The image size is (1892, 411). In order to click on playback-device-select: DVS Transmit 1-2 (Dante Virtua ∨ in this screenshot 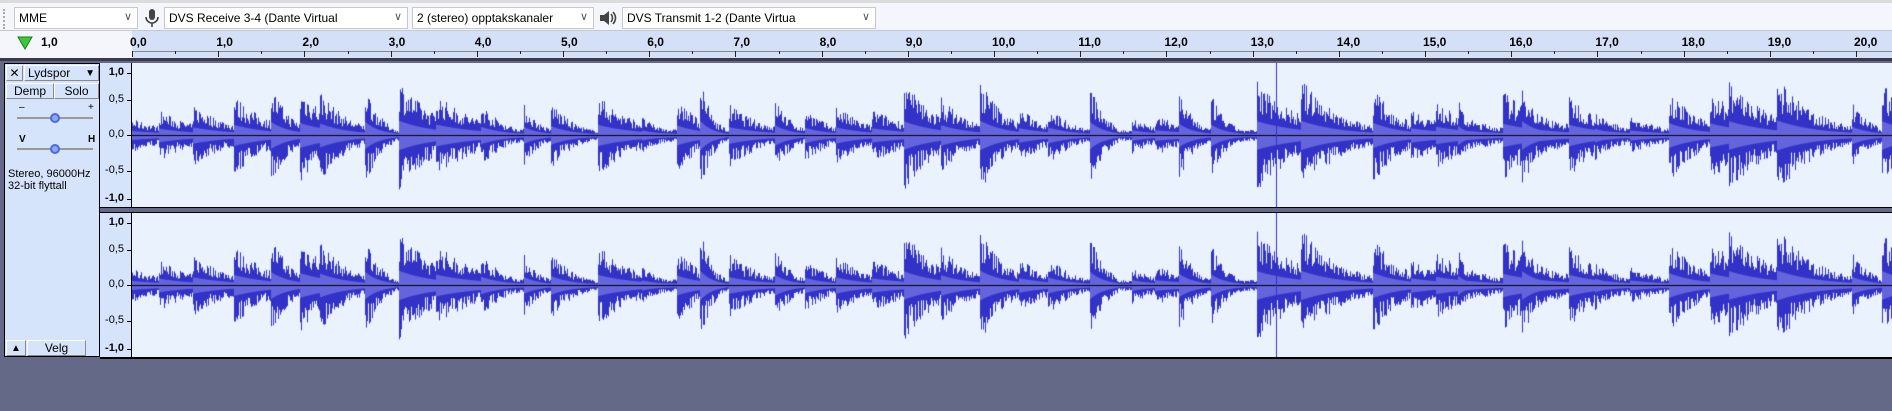, I will do `click(749, 18)`.